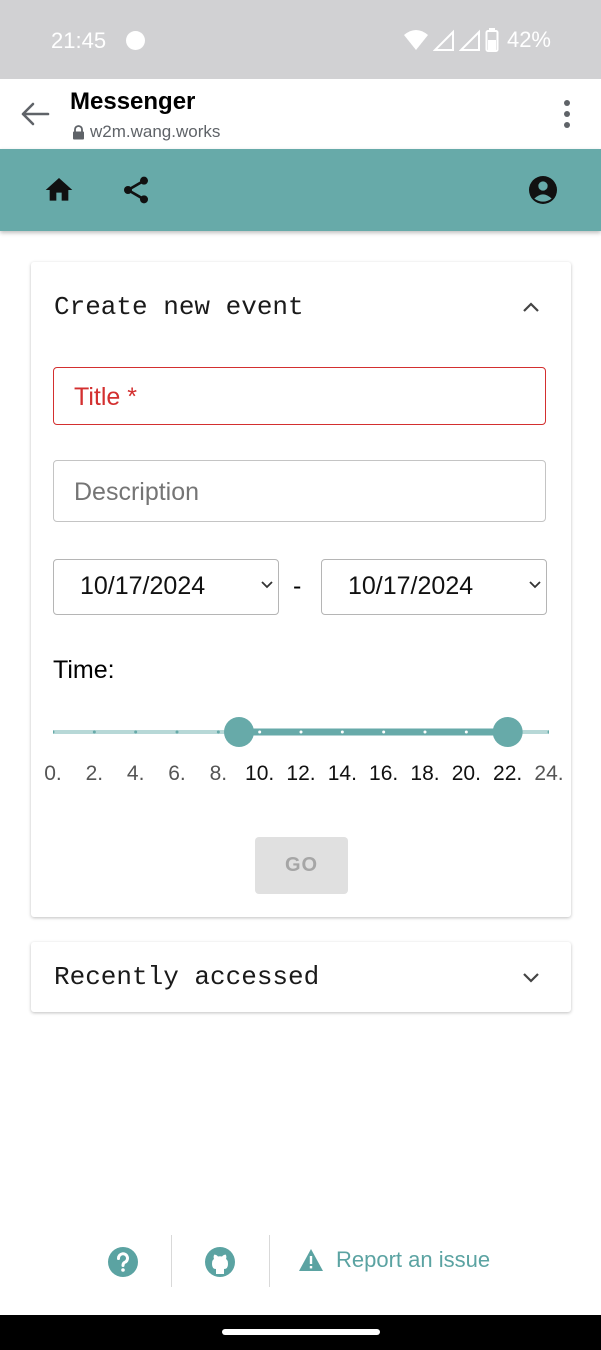  Describe the element at coordinates (53, 773) in the screenshot. I see `time-tick-label: 0.` at that location.